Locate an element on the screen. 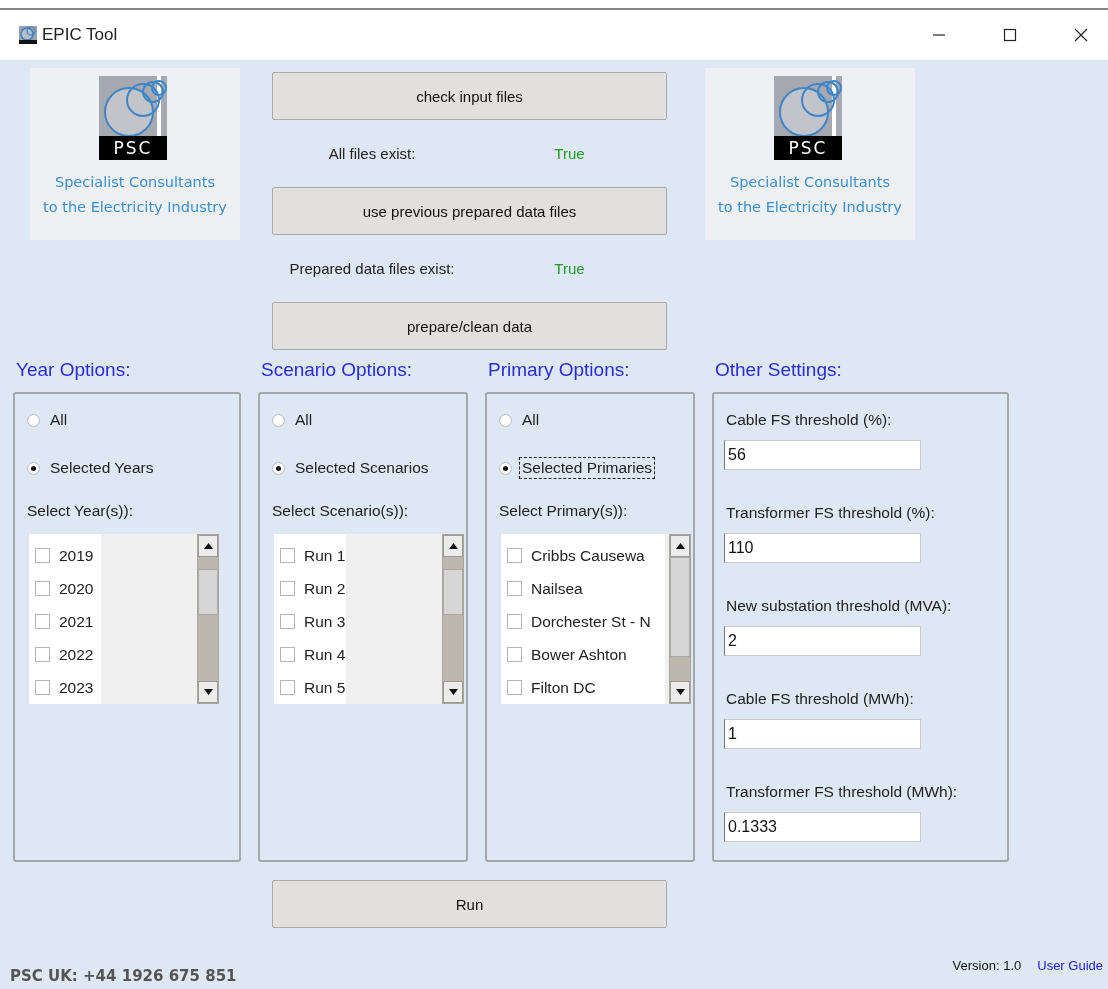 The image size is (1108, 989). list-item: 2023 is located at coordinates (76, 687).